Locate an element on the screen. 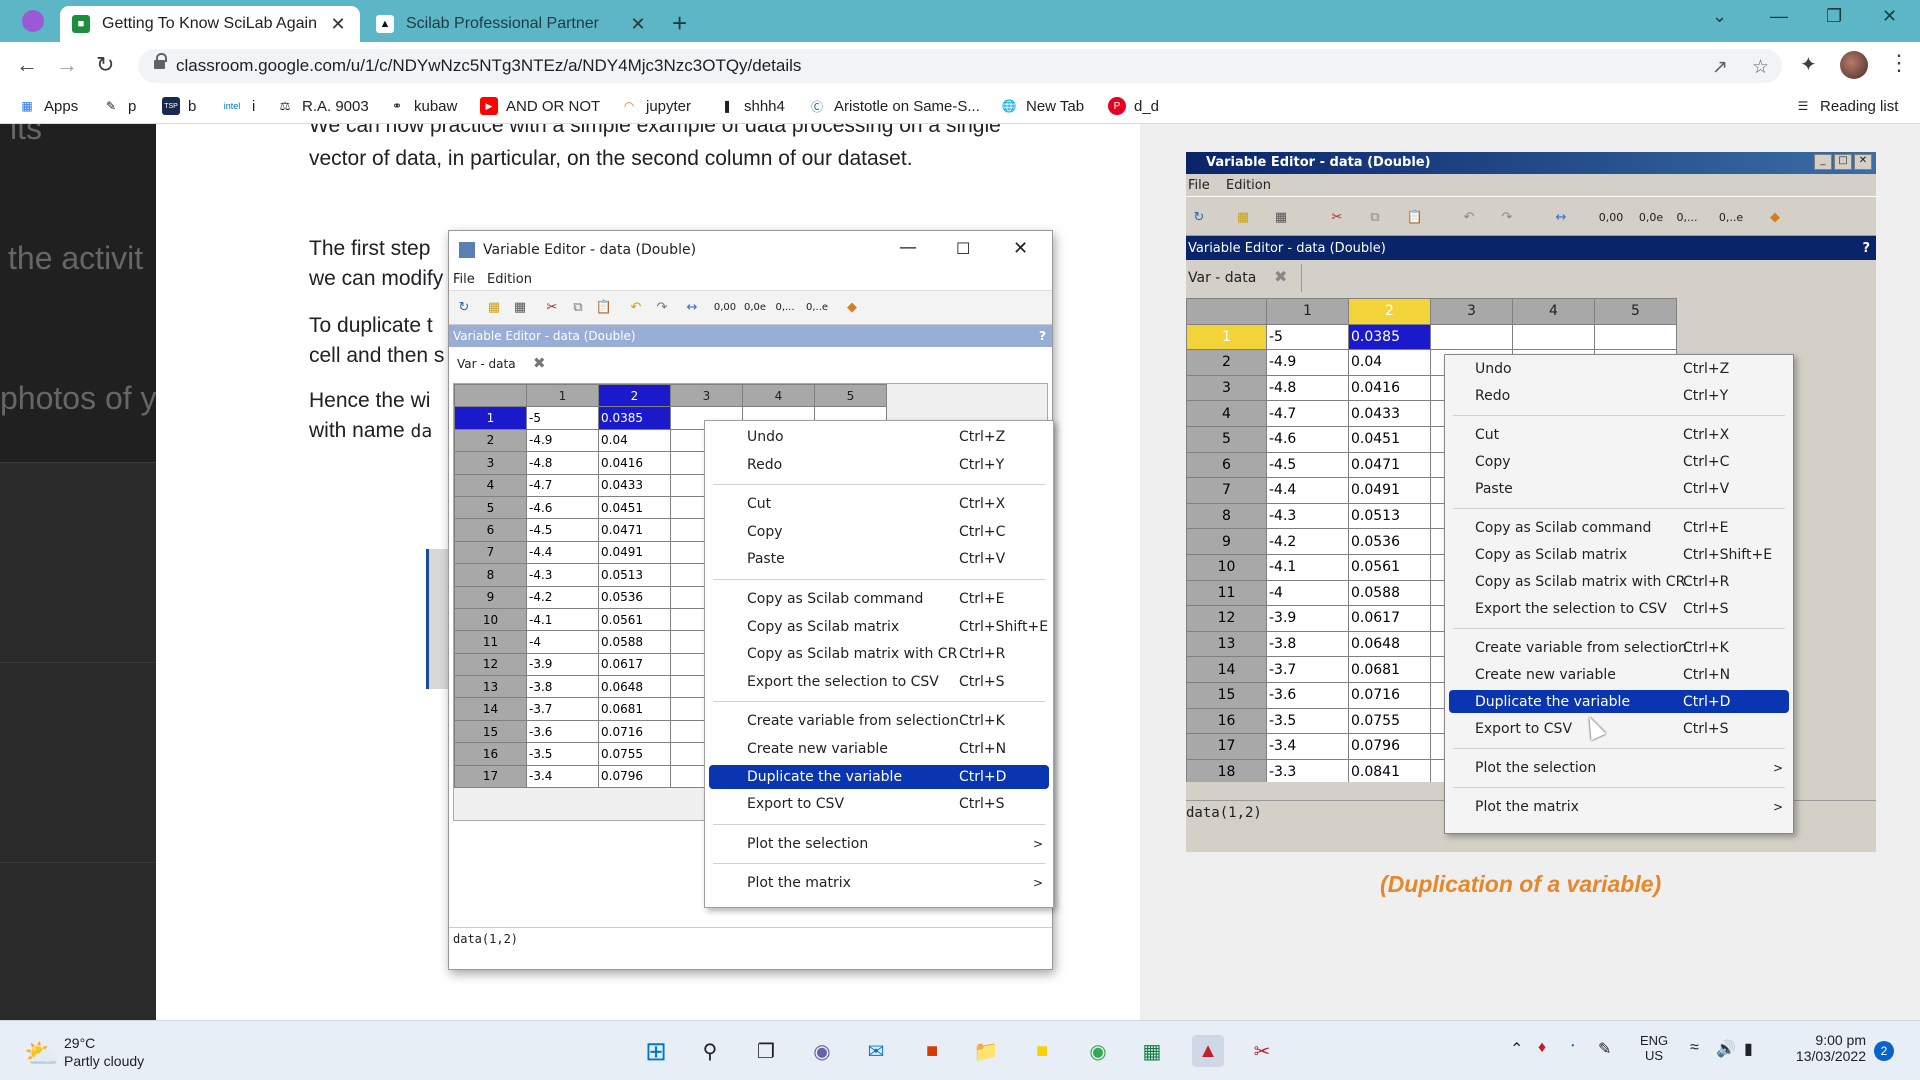 Image resolution: width=1920 pixels, height=1080 pixels. task-view-icon: ❐ is located at coordinates (766, 1051).